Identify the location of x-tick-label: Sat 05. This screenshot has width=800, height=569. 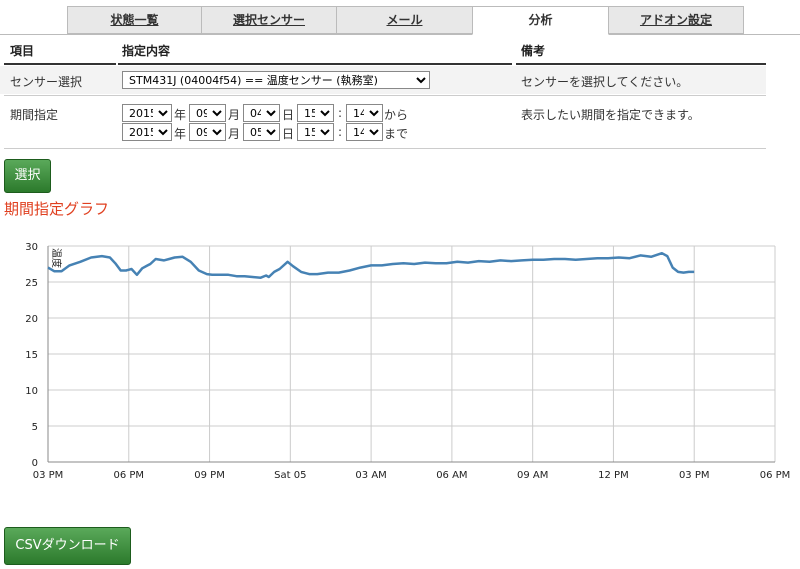
(290, 475).